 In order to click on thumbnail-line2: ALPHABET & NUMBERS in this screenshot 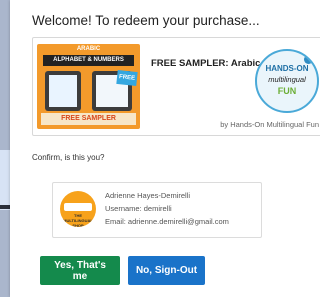, I will do `click(88, 60)`.